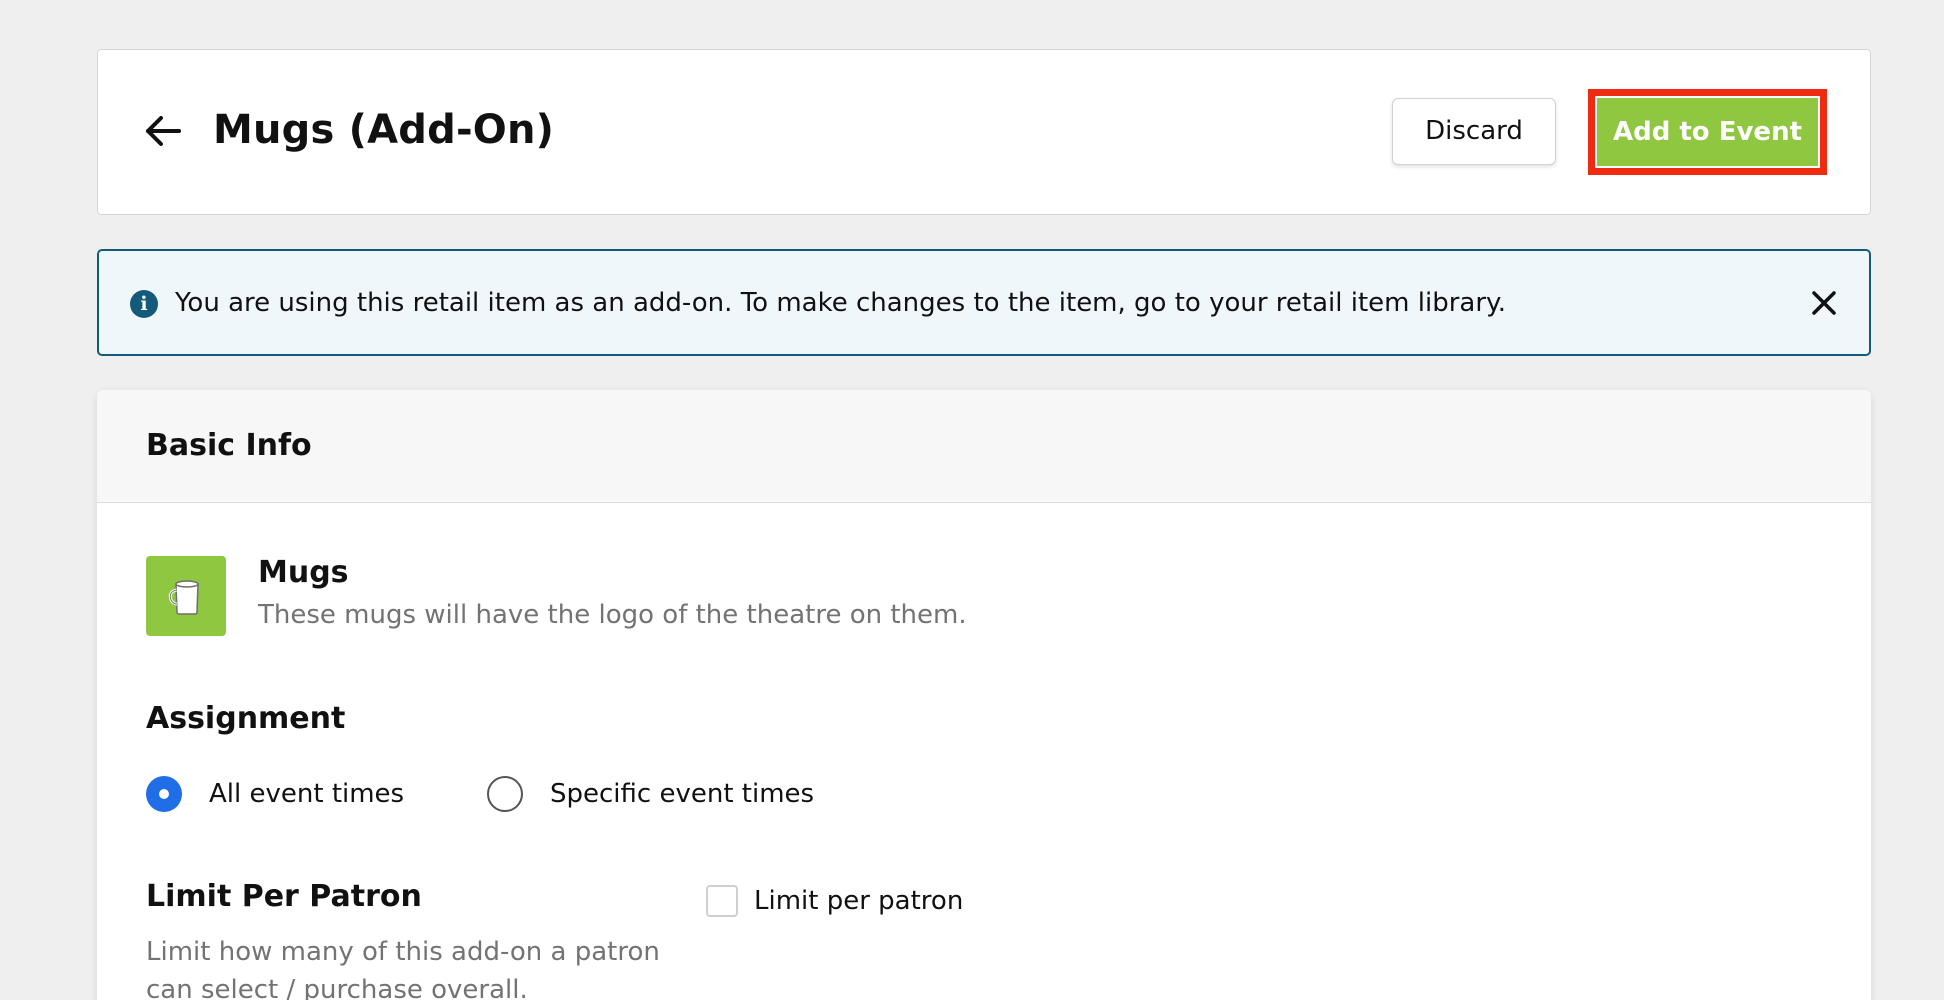  I want to click on info-icon: i, so click(144, 304).